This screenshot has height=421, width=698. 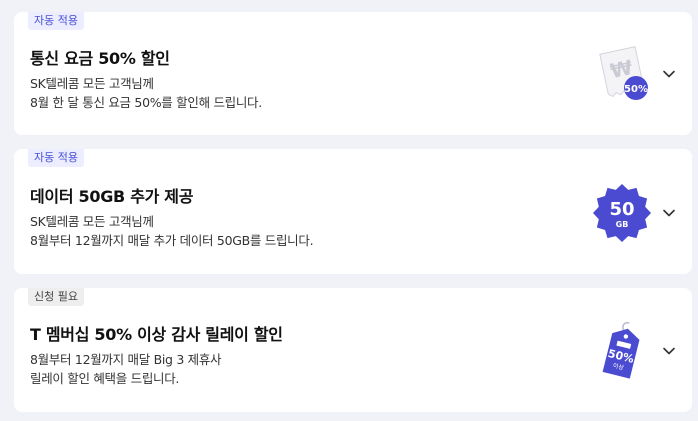 I want to click on card-desc-line1: 8월부터 12월까지 매달 Big 3 제휴사, so click(x=126, y=359).